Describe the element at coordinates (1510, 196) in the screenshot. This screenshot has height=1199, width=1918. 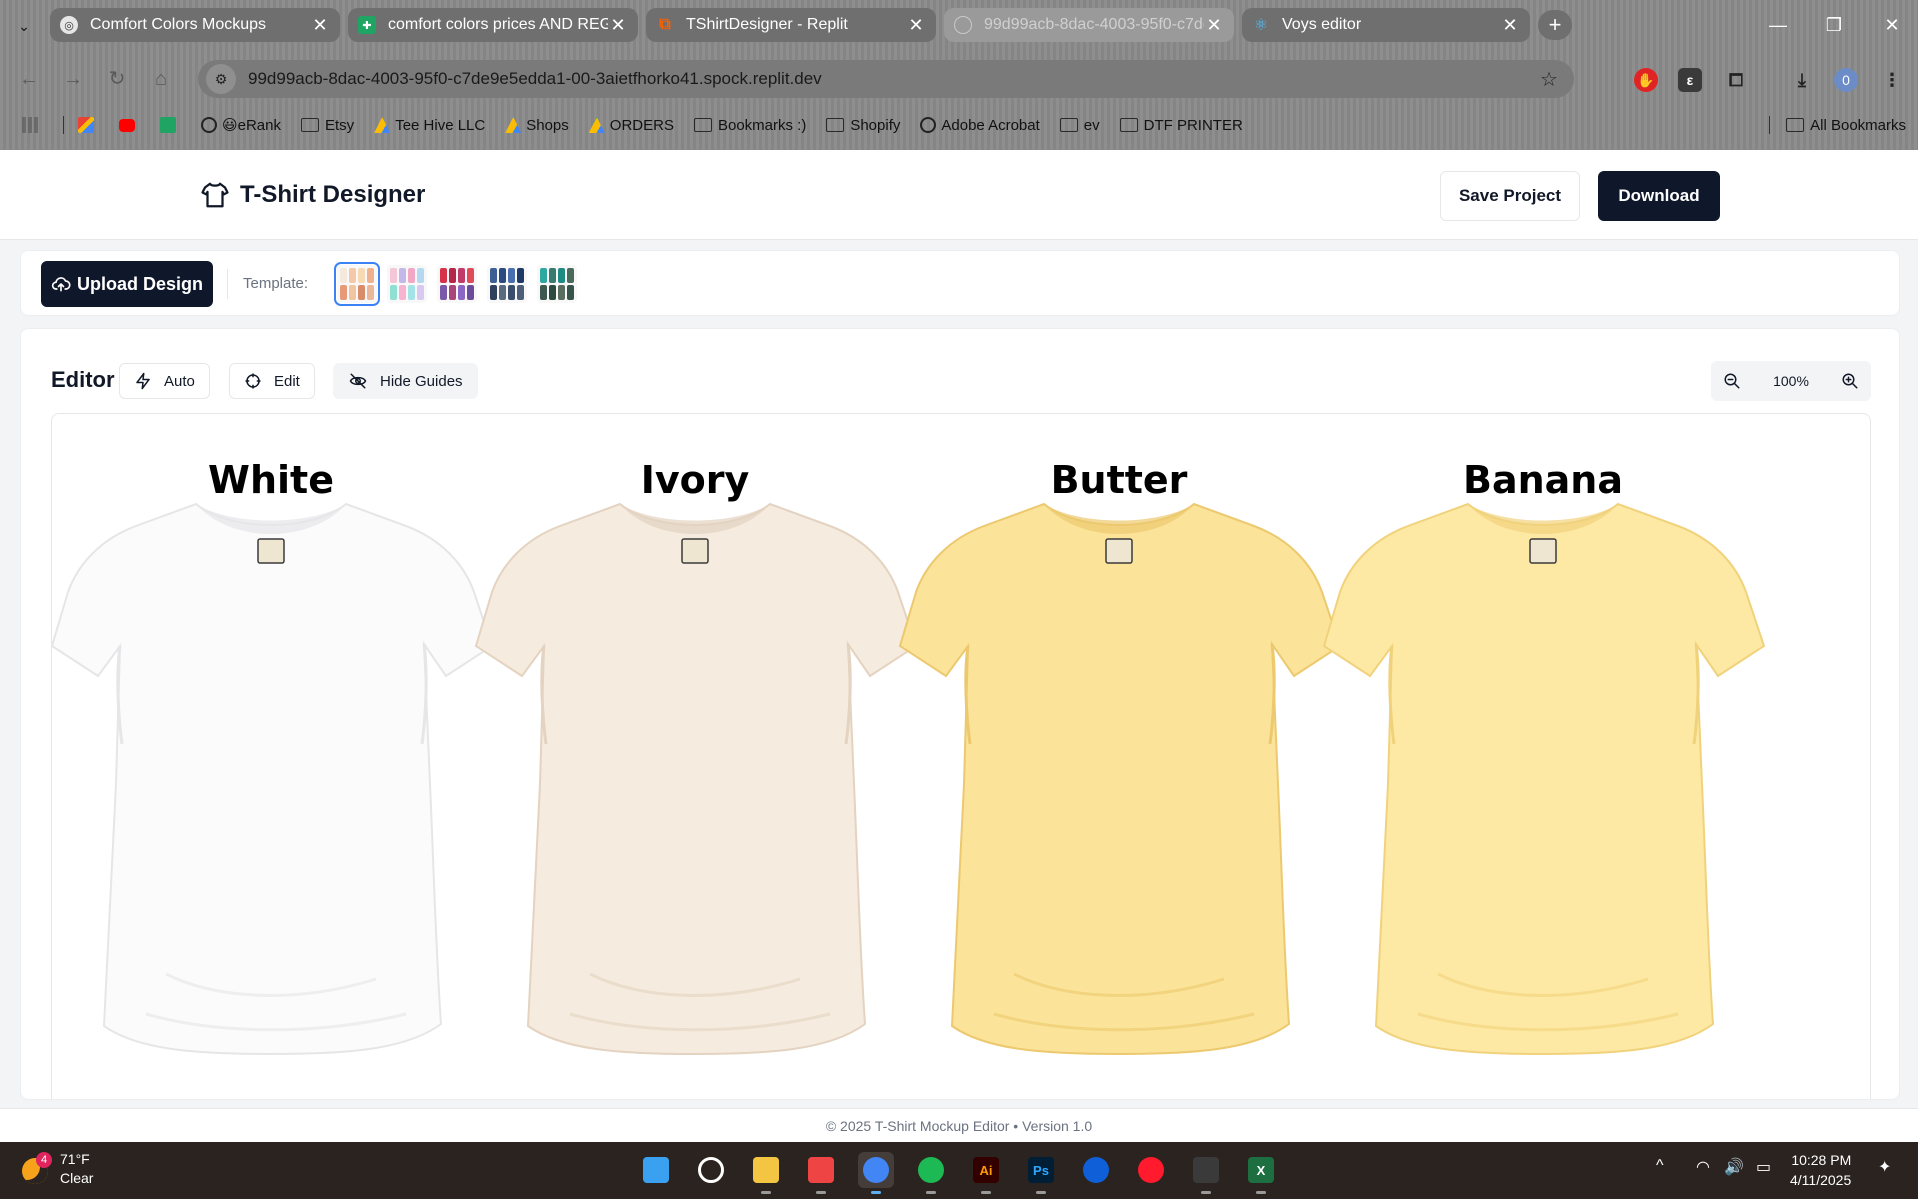
I see `save-project-button: Save Project` at that location.